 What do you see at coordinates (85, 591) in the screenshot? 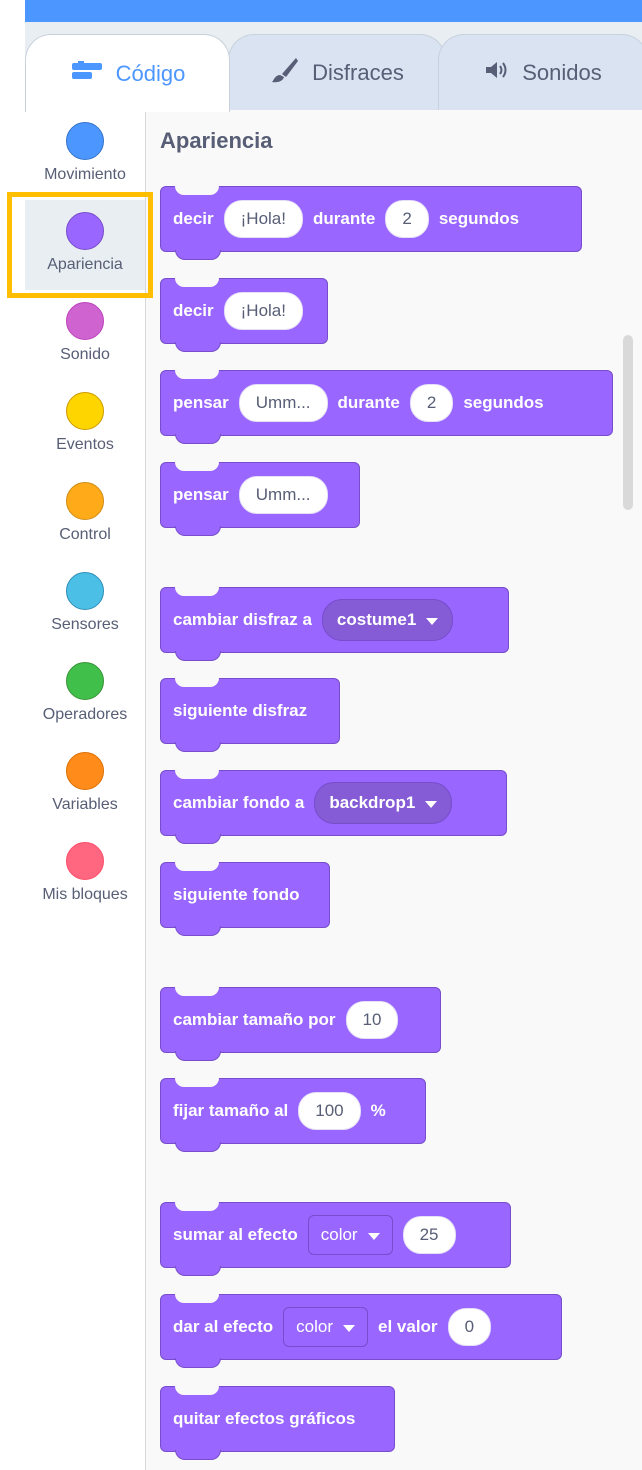
I see `sensing-dot-icon` at bounding box center [85, 591].